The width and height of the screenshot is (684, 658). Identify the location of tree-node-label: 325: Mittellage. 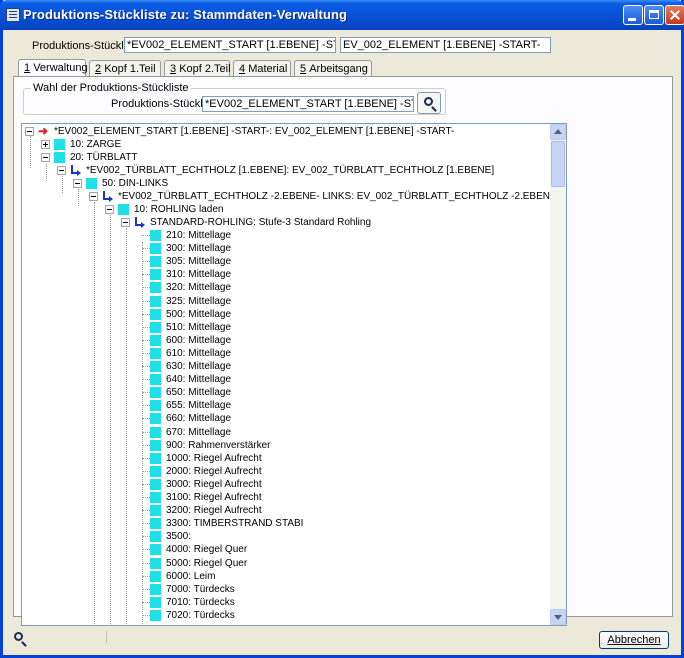
(199, 301).